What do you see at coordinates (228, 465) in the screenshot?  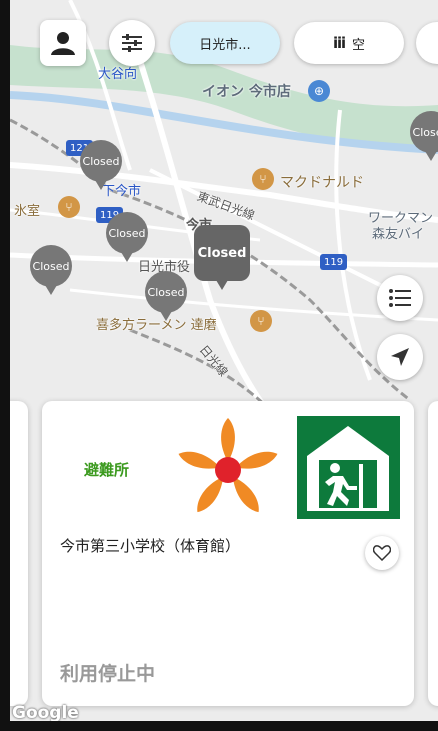 I see `evacuation-emblem-icon` at bounding box center [228, 465].